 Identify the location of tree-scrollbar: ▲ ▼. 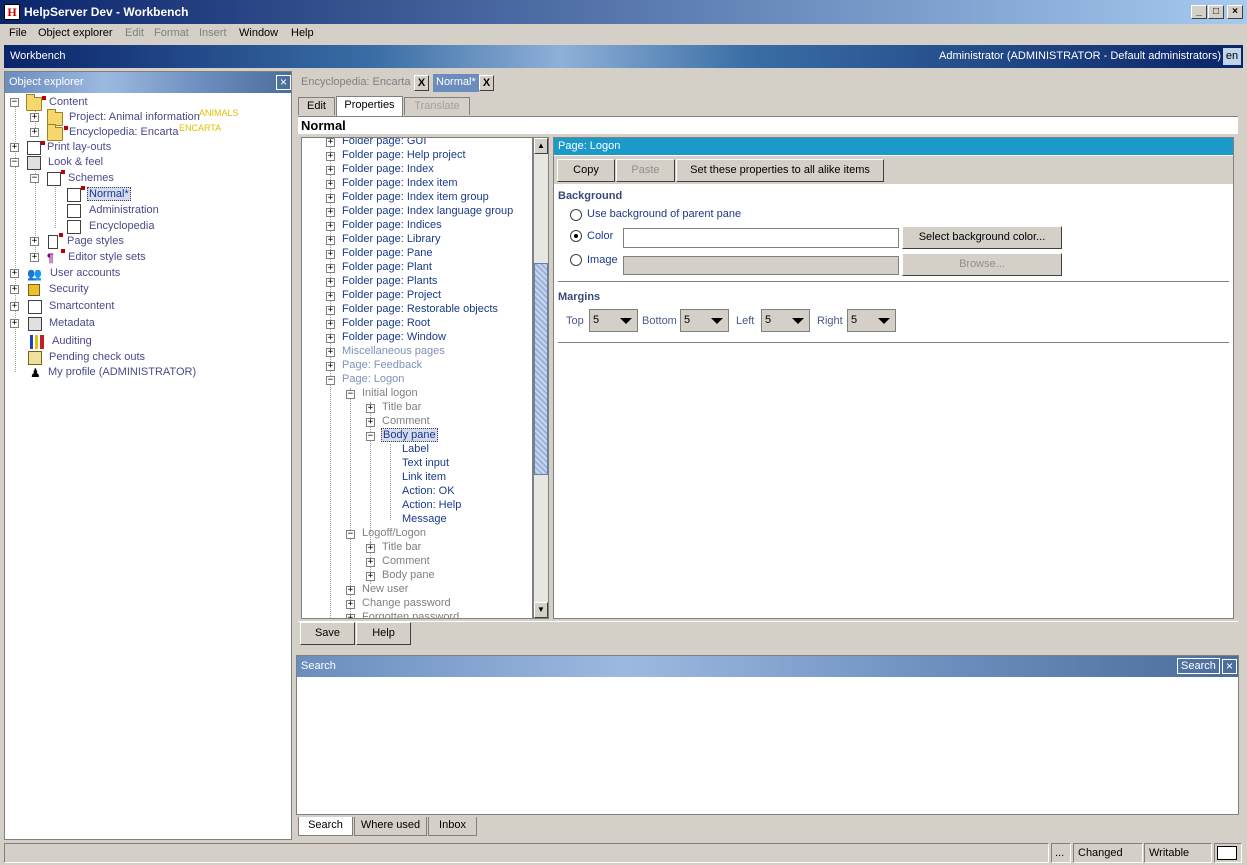
(541, 378).